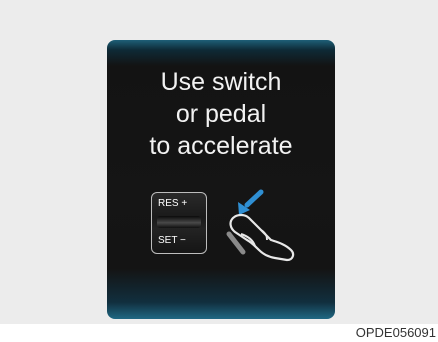 The width and height of the screenshot is (438, 342). I want to click on switch-rocker, so click(179, 222).